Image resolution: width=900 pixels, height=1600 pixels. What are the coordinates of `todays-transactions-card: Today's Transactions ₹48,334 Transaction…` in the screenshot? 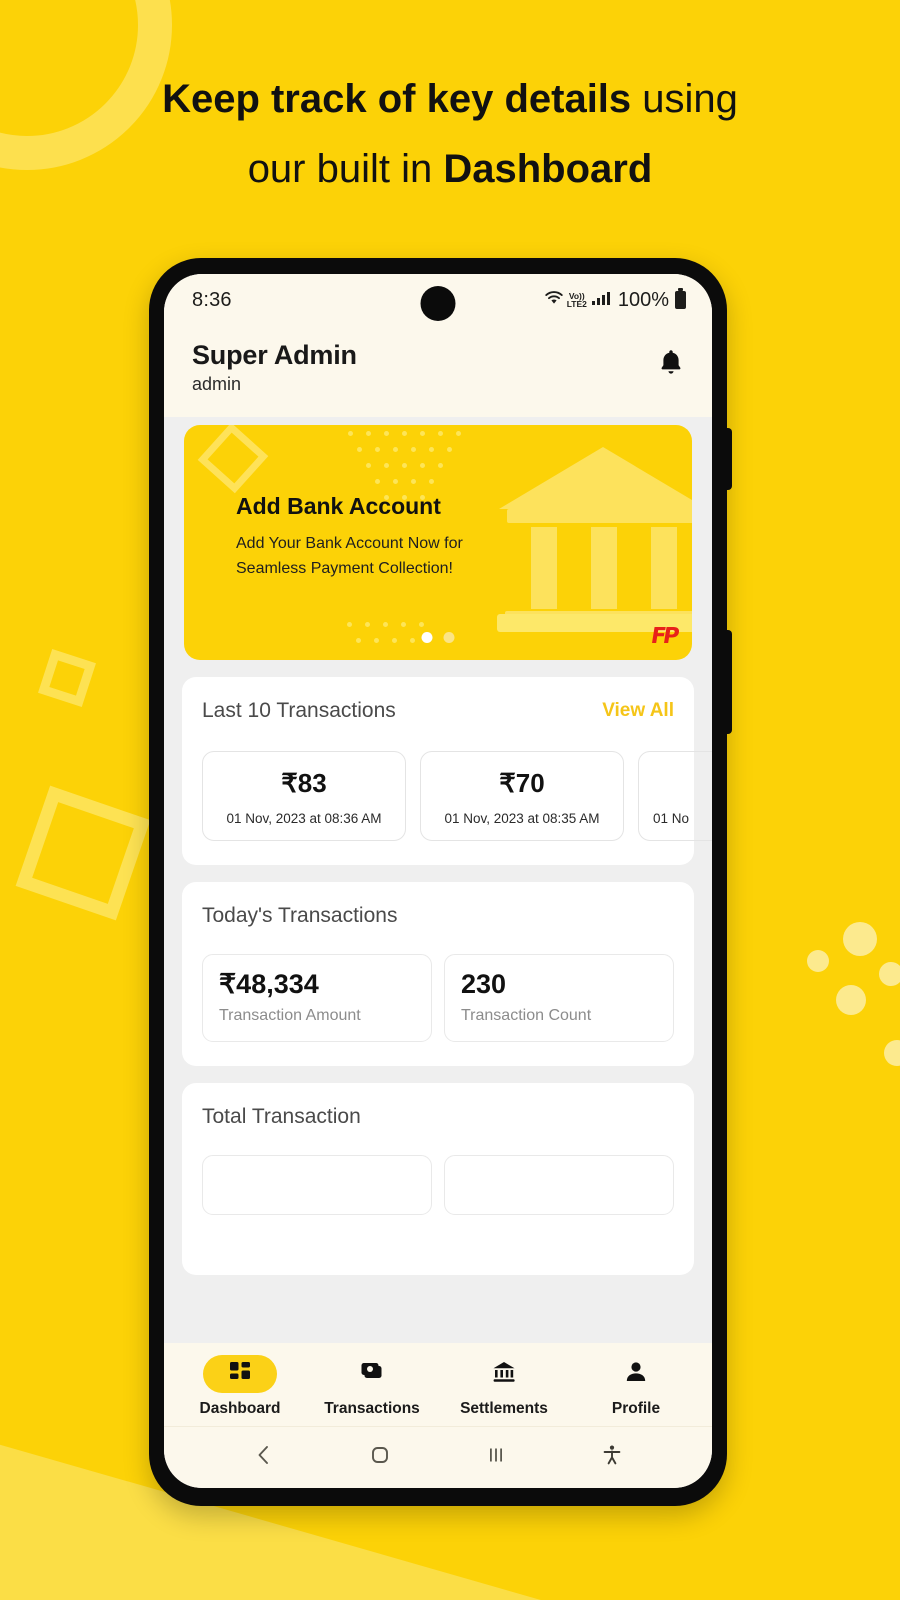 It's located at (438, 974).